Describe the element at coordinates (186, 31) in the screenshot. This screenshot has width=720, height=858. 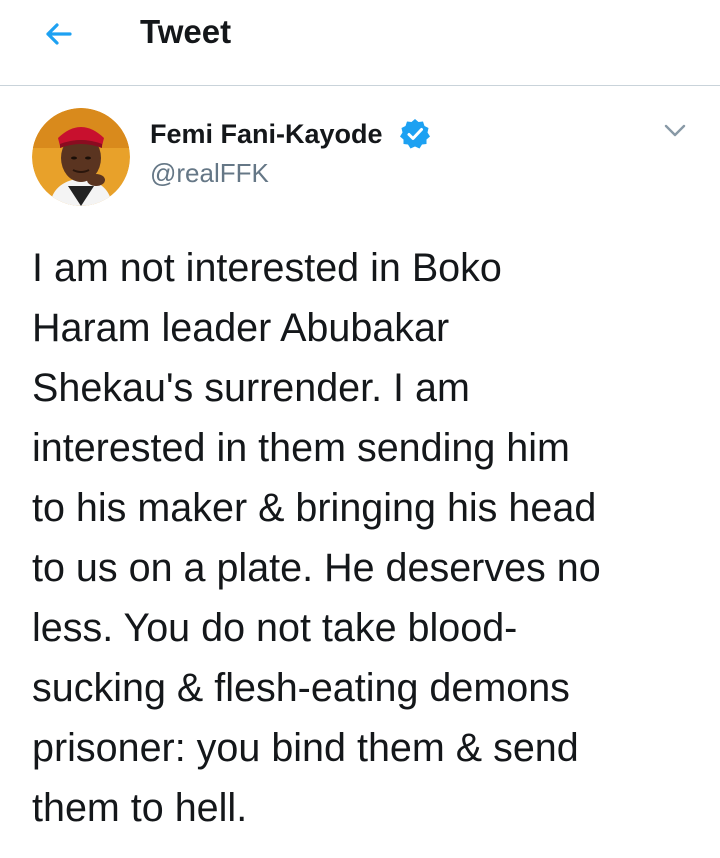
I see `page-title: Tweet` at that location.